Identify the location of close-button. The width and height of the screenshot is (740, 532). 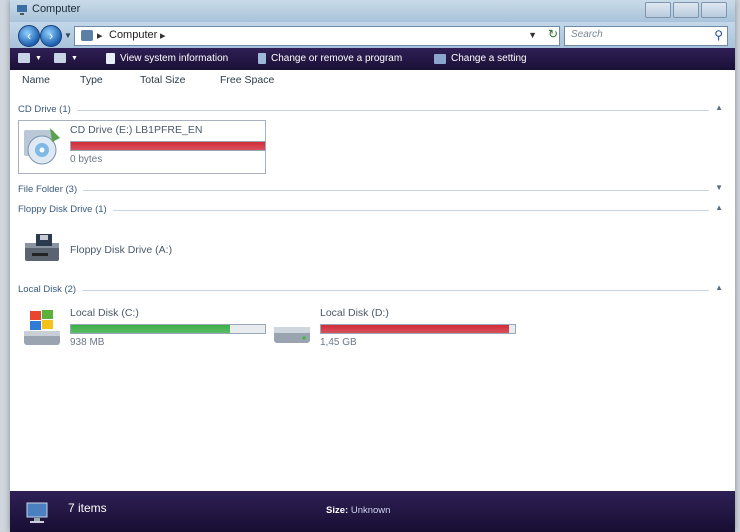
(714, 10).